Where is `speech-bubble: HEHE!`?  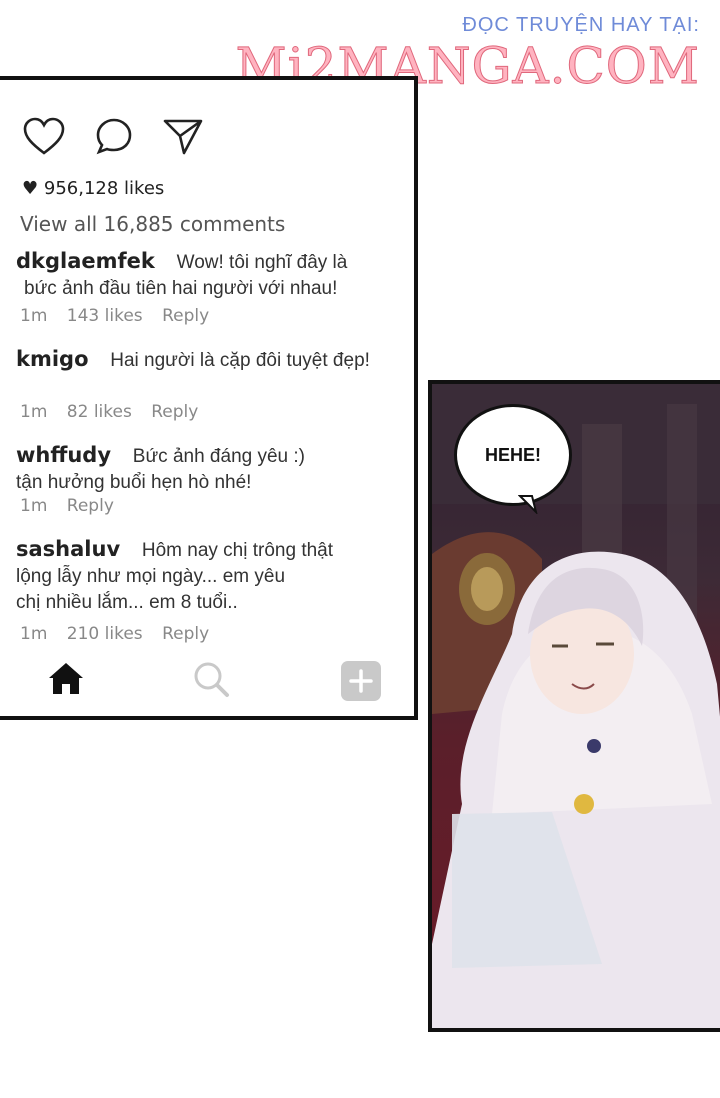 speech-bubble: HEHE! is located at coordinates (513, 455).